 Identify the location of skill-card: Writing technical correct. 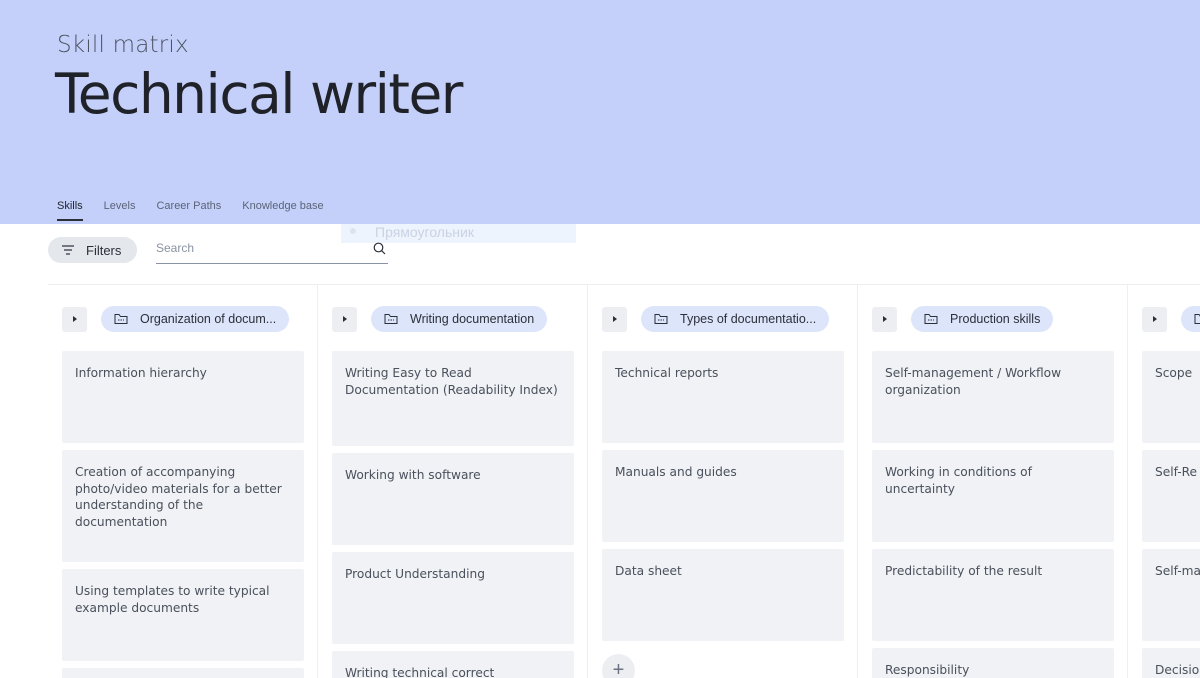
(453, 664).